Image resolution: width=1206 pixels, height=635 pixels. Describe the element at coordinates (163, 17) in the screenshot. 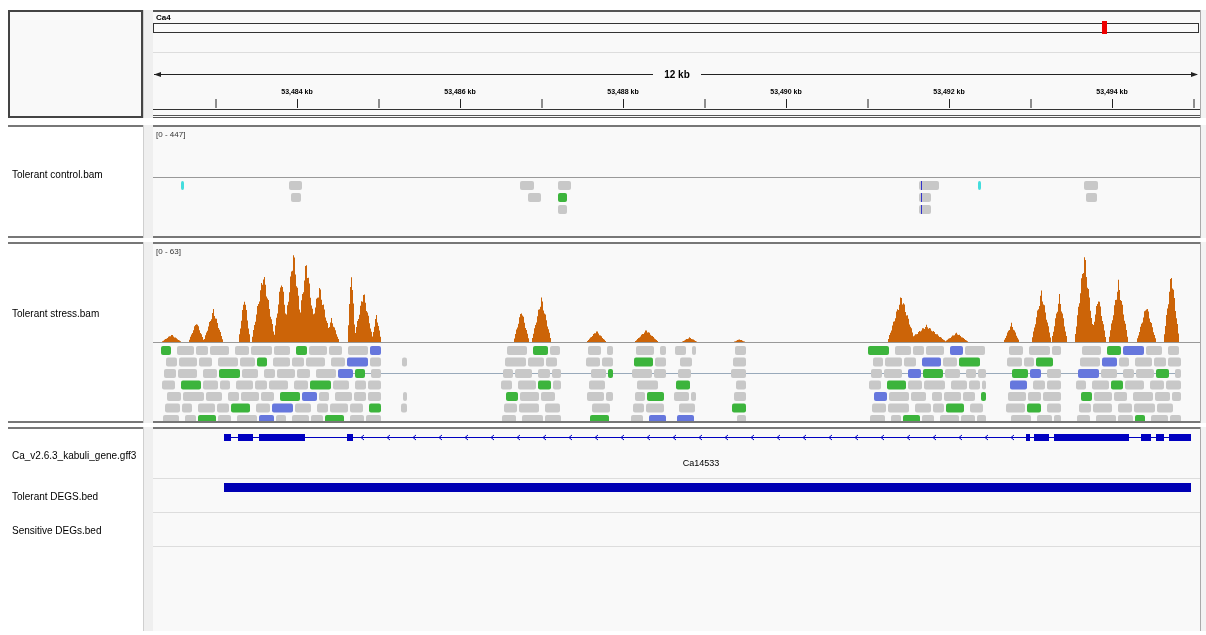

I see `chromosome-label: Ca4` at that location.